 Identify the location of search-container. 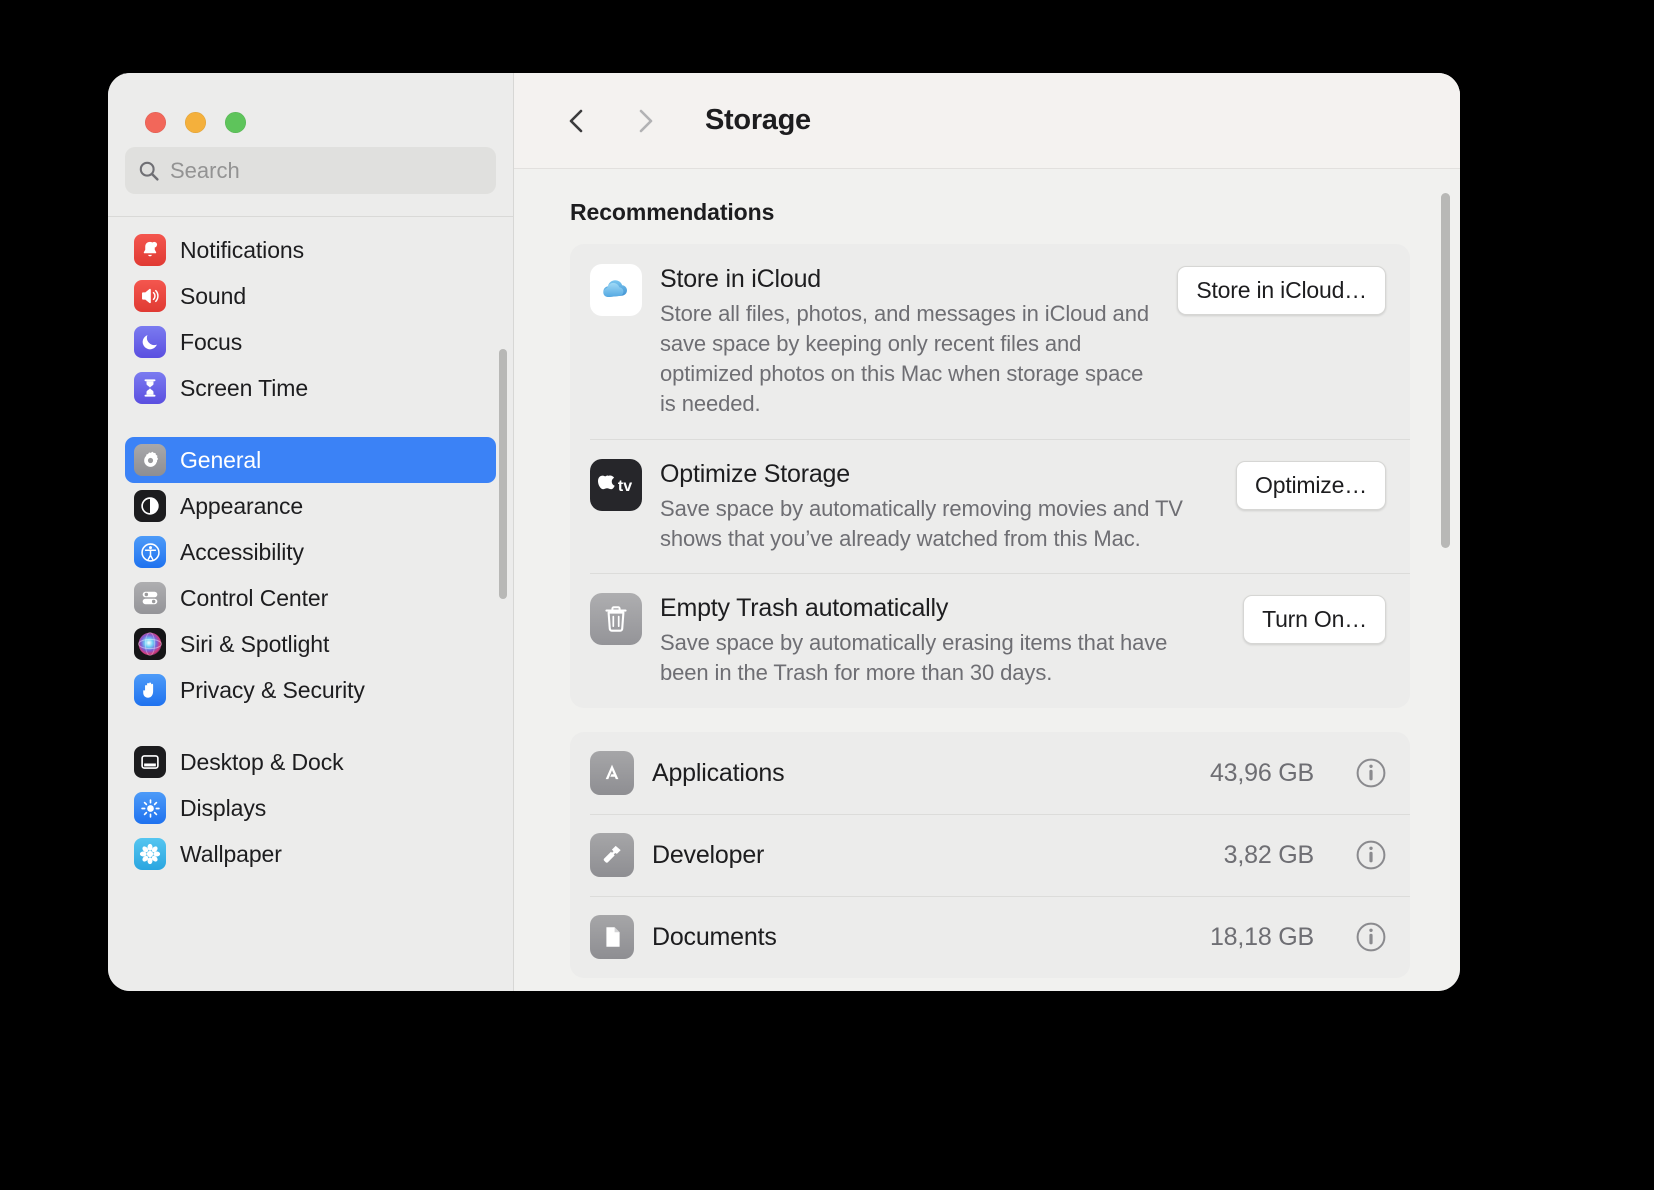
(310, 170).